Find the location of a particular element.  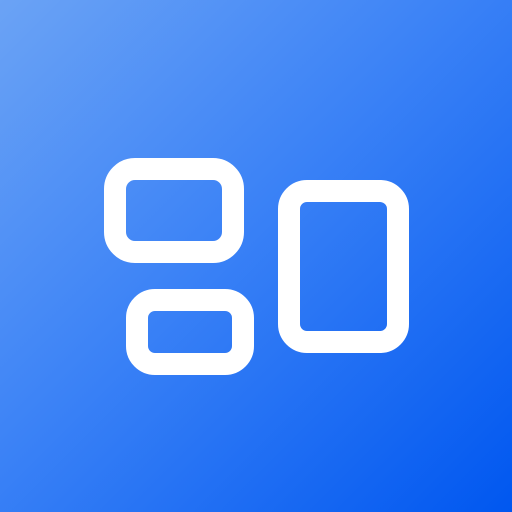

right-tall-panel-shape is located at coordinates (343, 266).